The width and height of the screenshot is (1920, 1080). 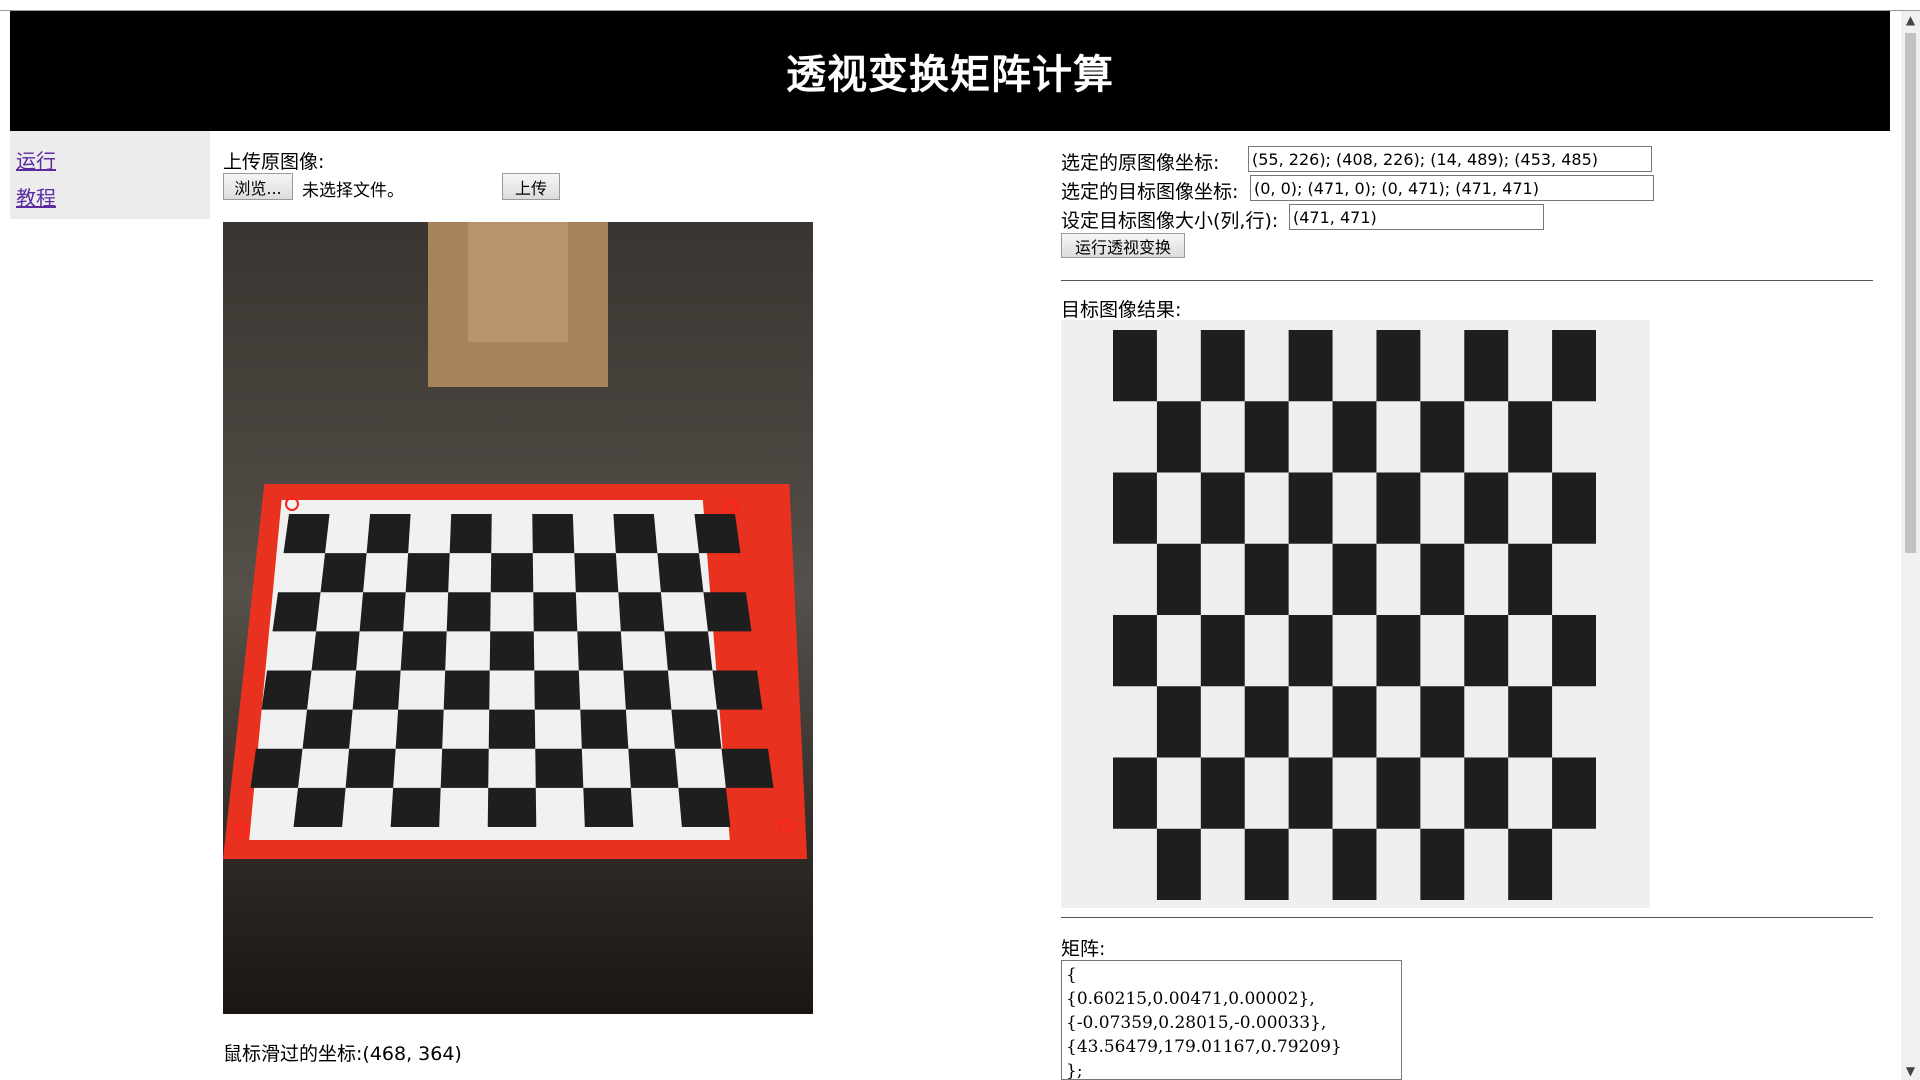 I want to click on src-coords-label: 选定的原图像坐标:, so click(x=1140, y=163).